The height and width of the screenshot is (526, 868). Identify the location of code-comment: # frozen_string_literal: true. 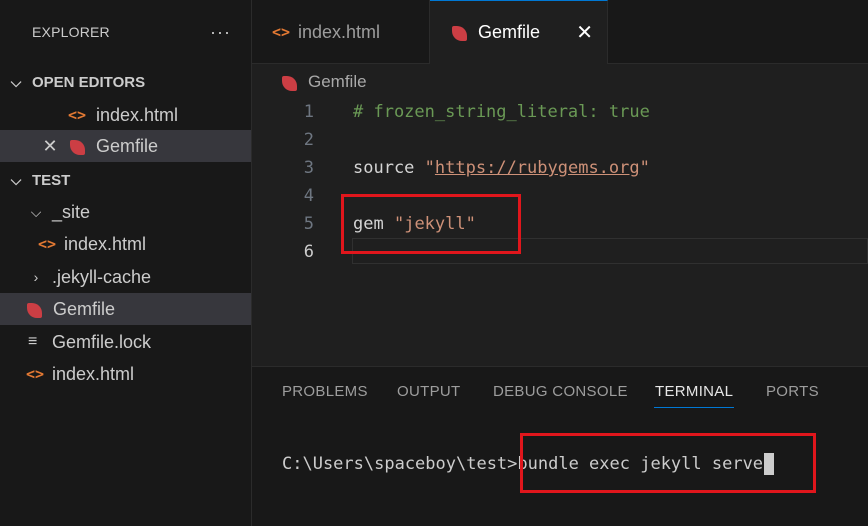
(501, 112).